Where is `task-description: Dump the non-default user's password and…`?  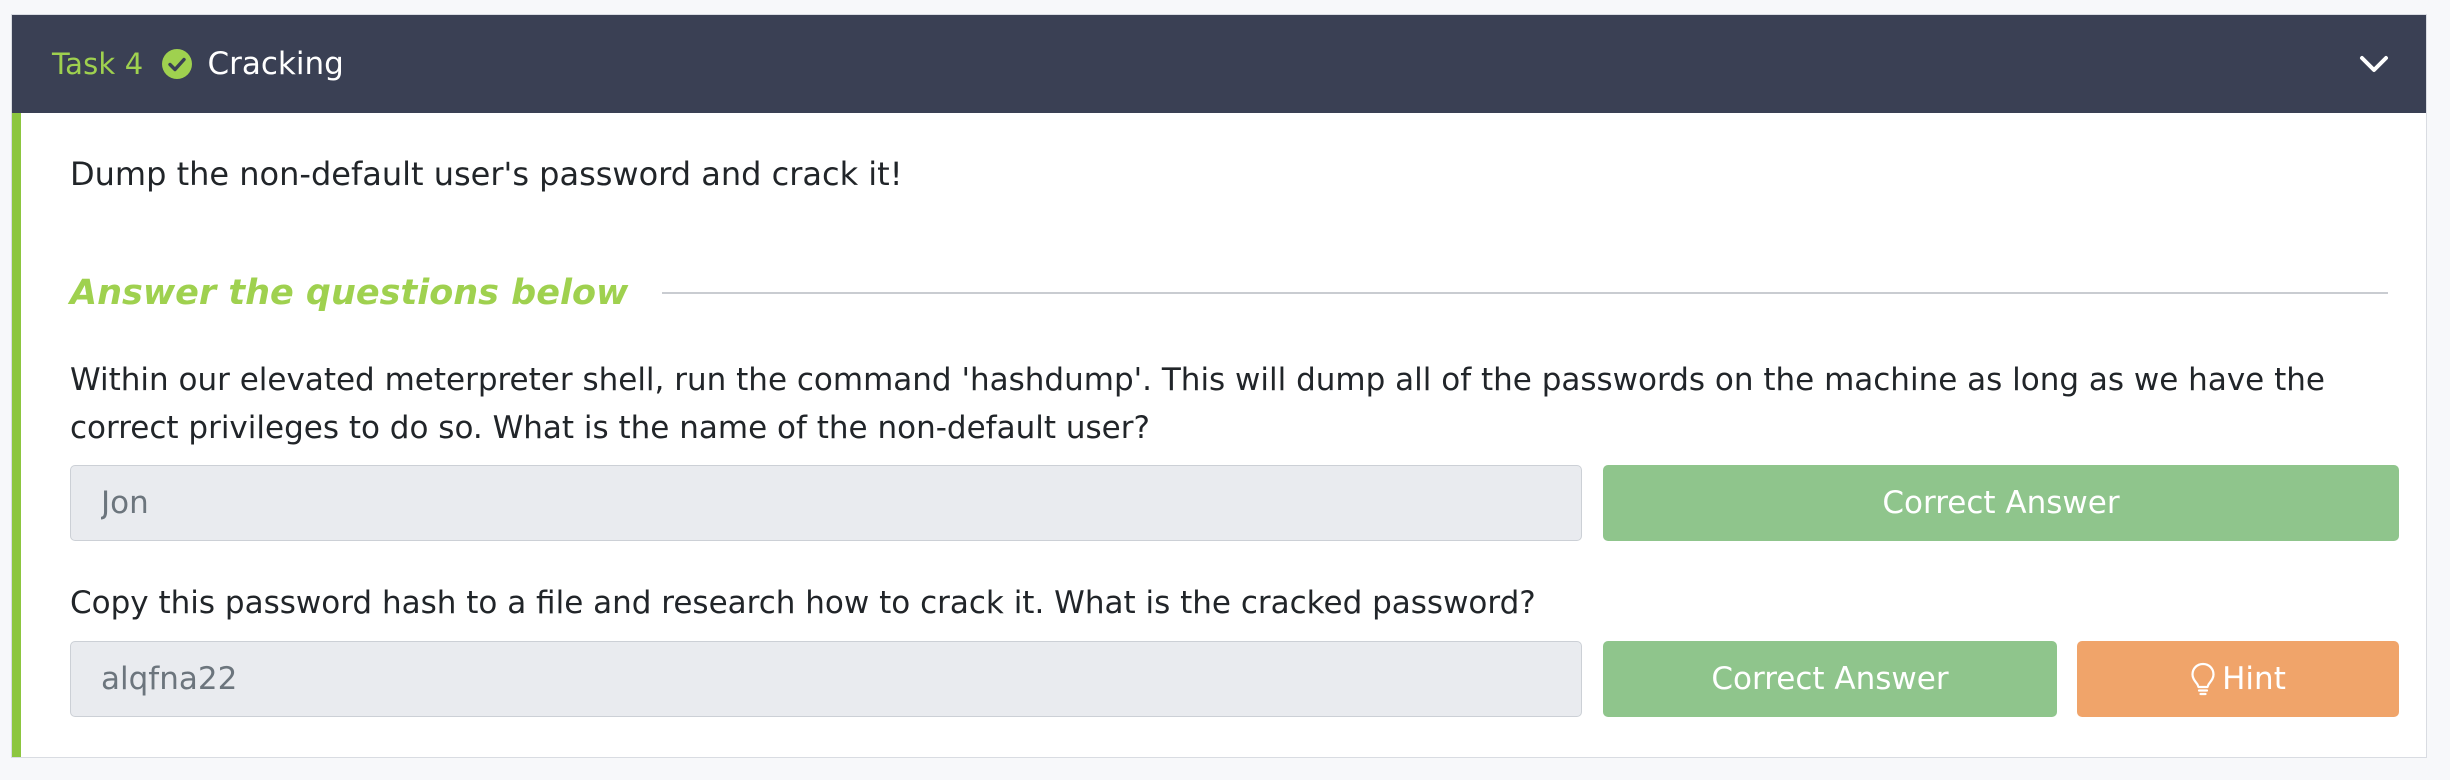 task-description: Dump the non-default user's password and… is located at coordinates (486, 174).